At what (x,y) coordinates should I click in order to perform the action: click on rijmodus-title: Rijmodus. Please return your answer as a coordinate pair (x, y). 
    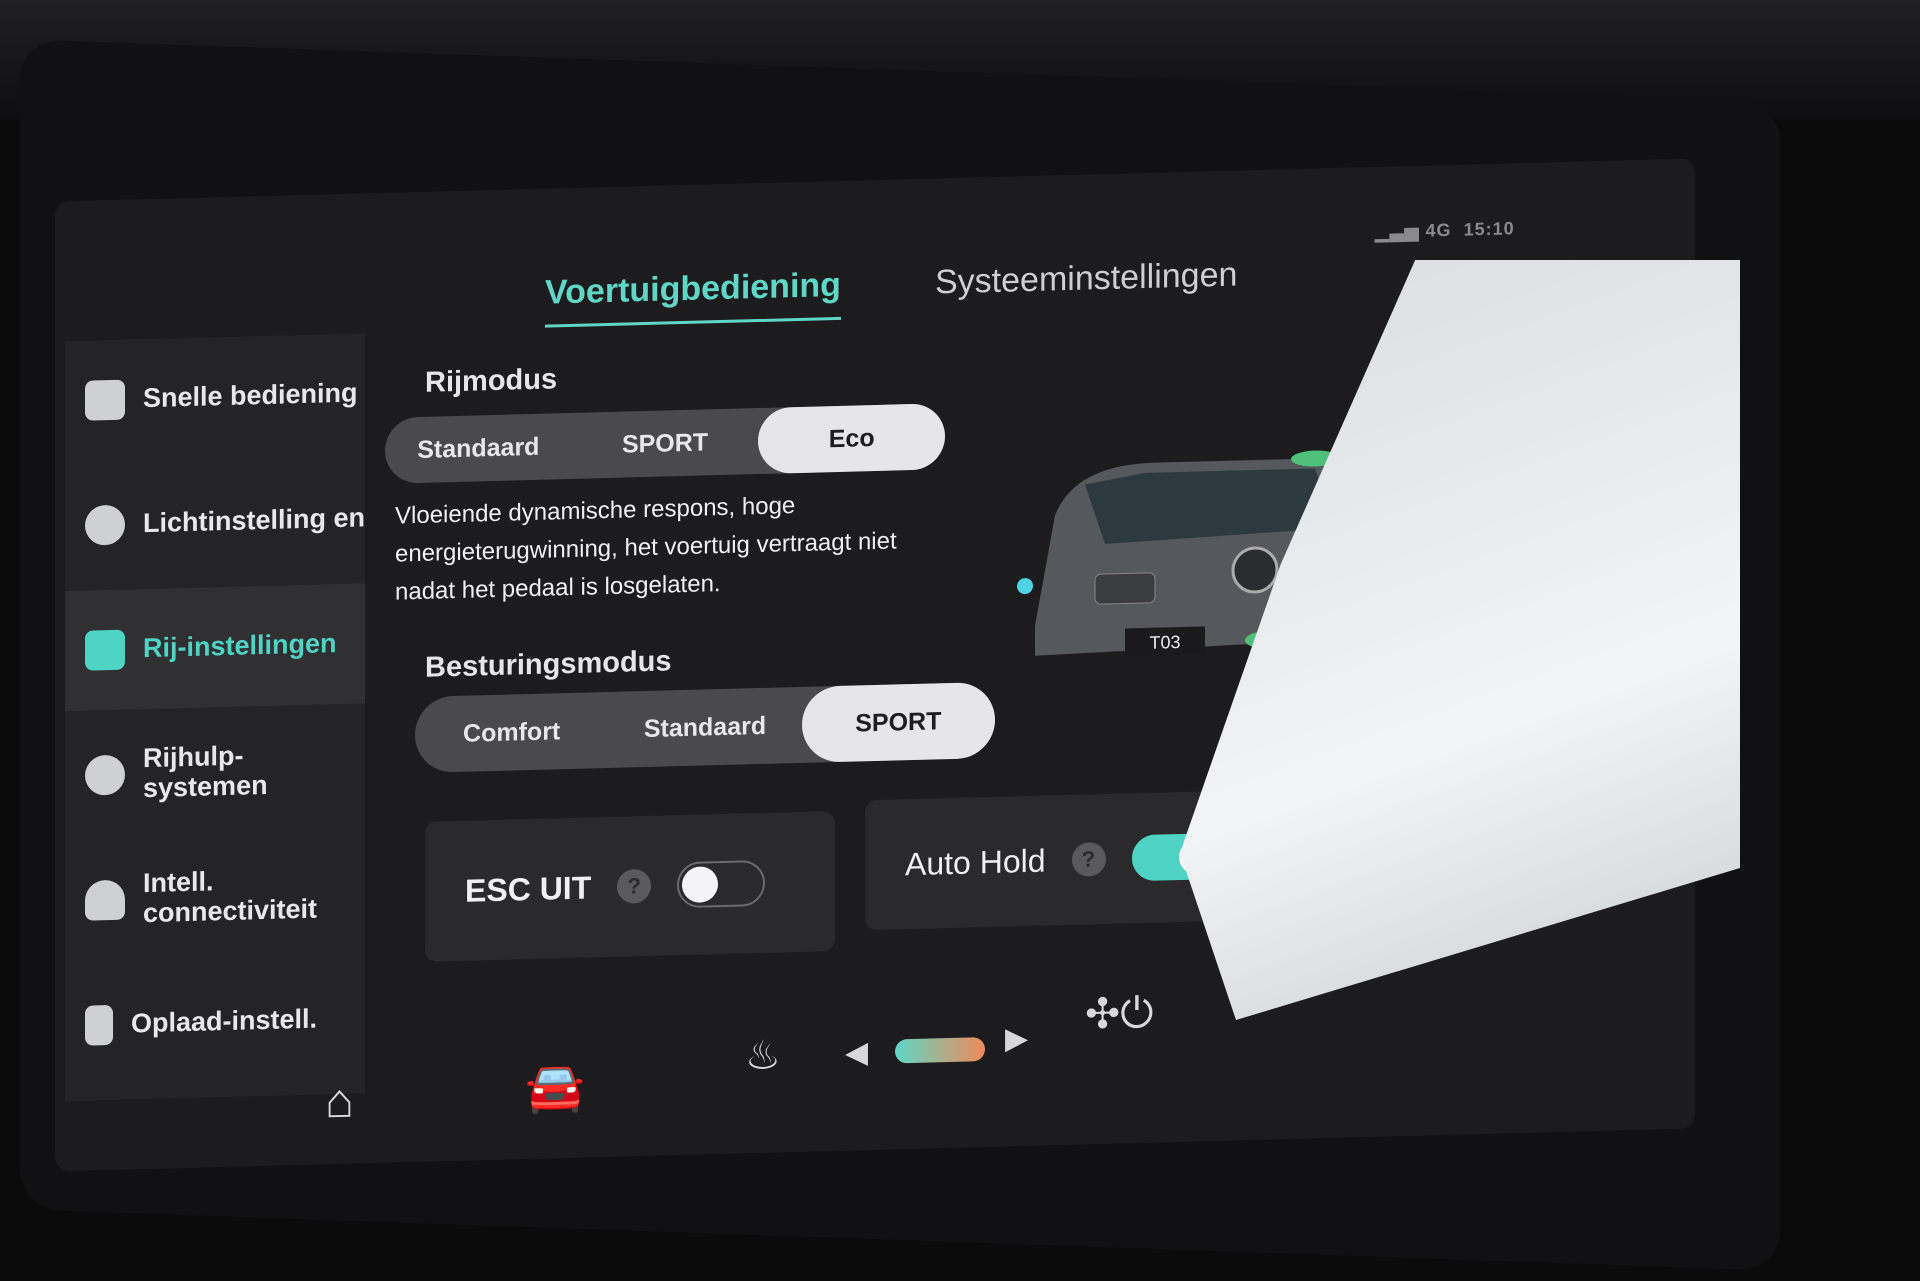
    Looking at the image, I should click on (491, 381).